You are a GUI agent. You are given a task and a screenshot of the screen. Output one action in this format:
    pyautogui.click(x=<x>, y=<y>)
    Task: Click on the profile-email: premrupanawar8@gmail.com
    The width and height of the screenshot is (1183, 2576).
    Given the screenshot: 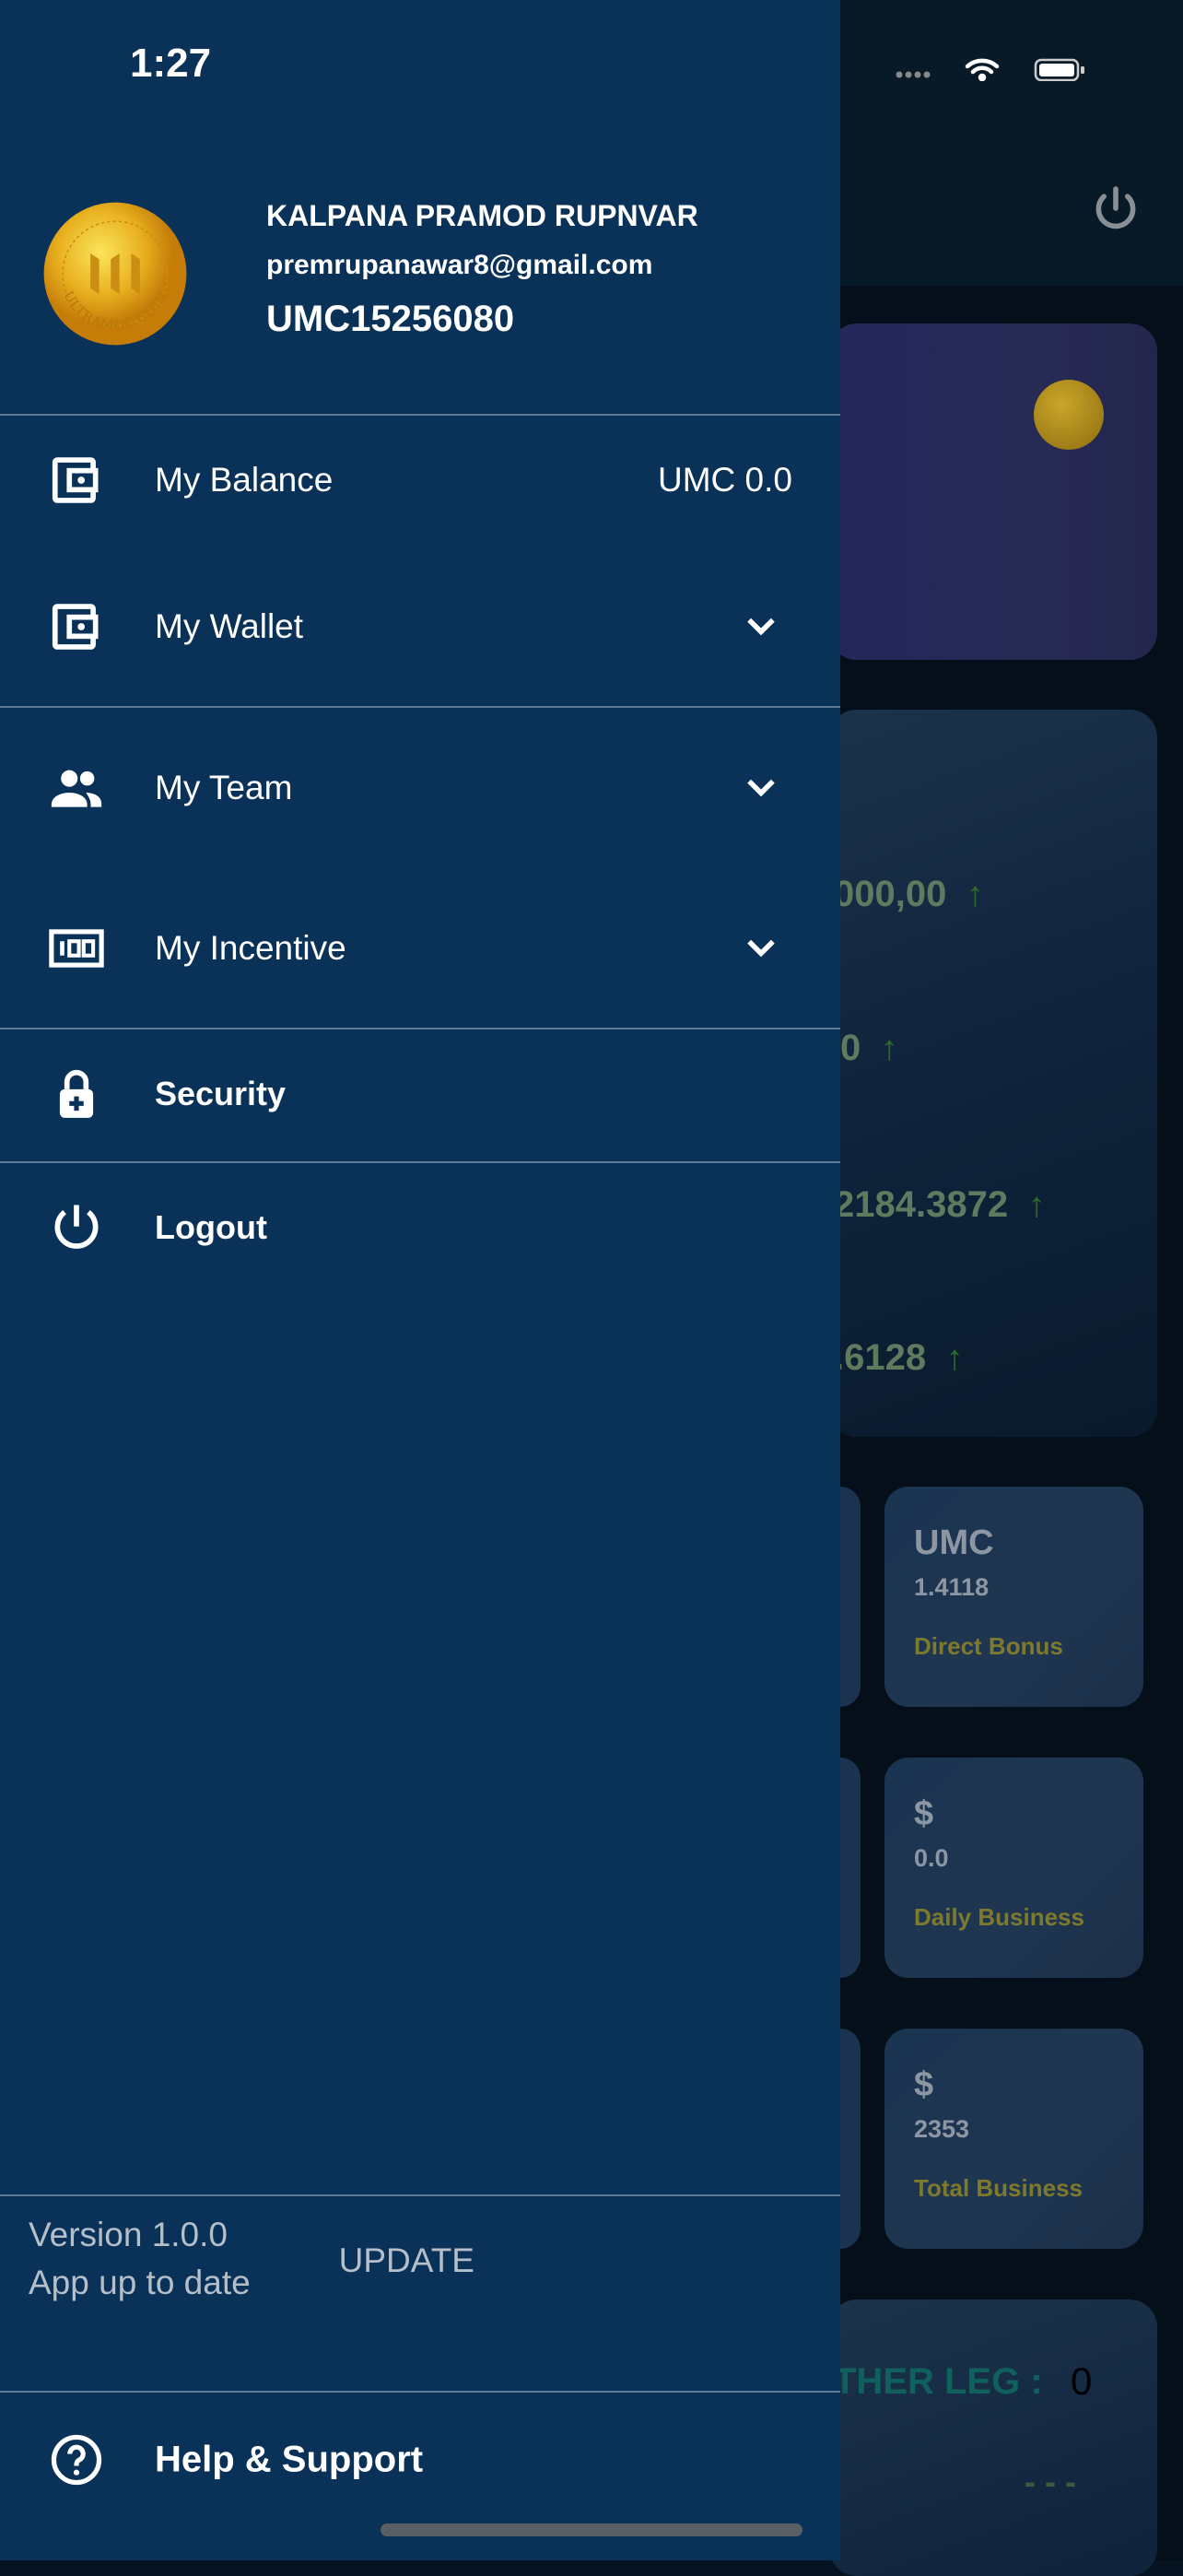 What is the action you would take?
    pyautogui.click(x=459, y=265)
    